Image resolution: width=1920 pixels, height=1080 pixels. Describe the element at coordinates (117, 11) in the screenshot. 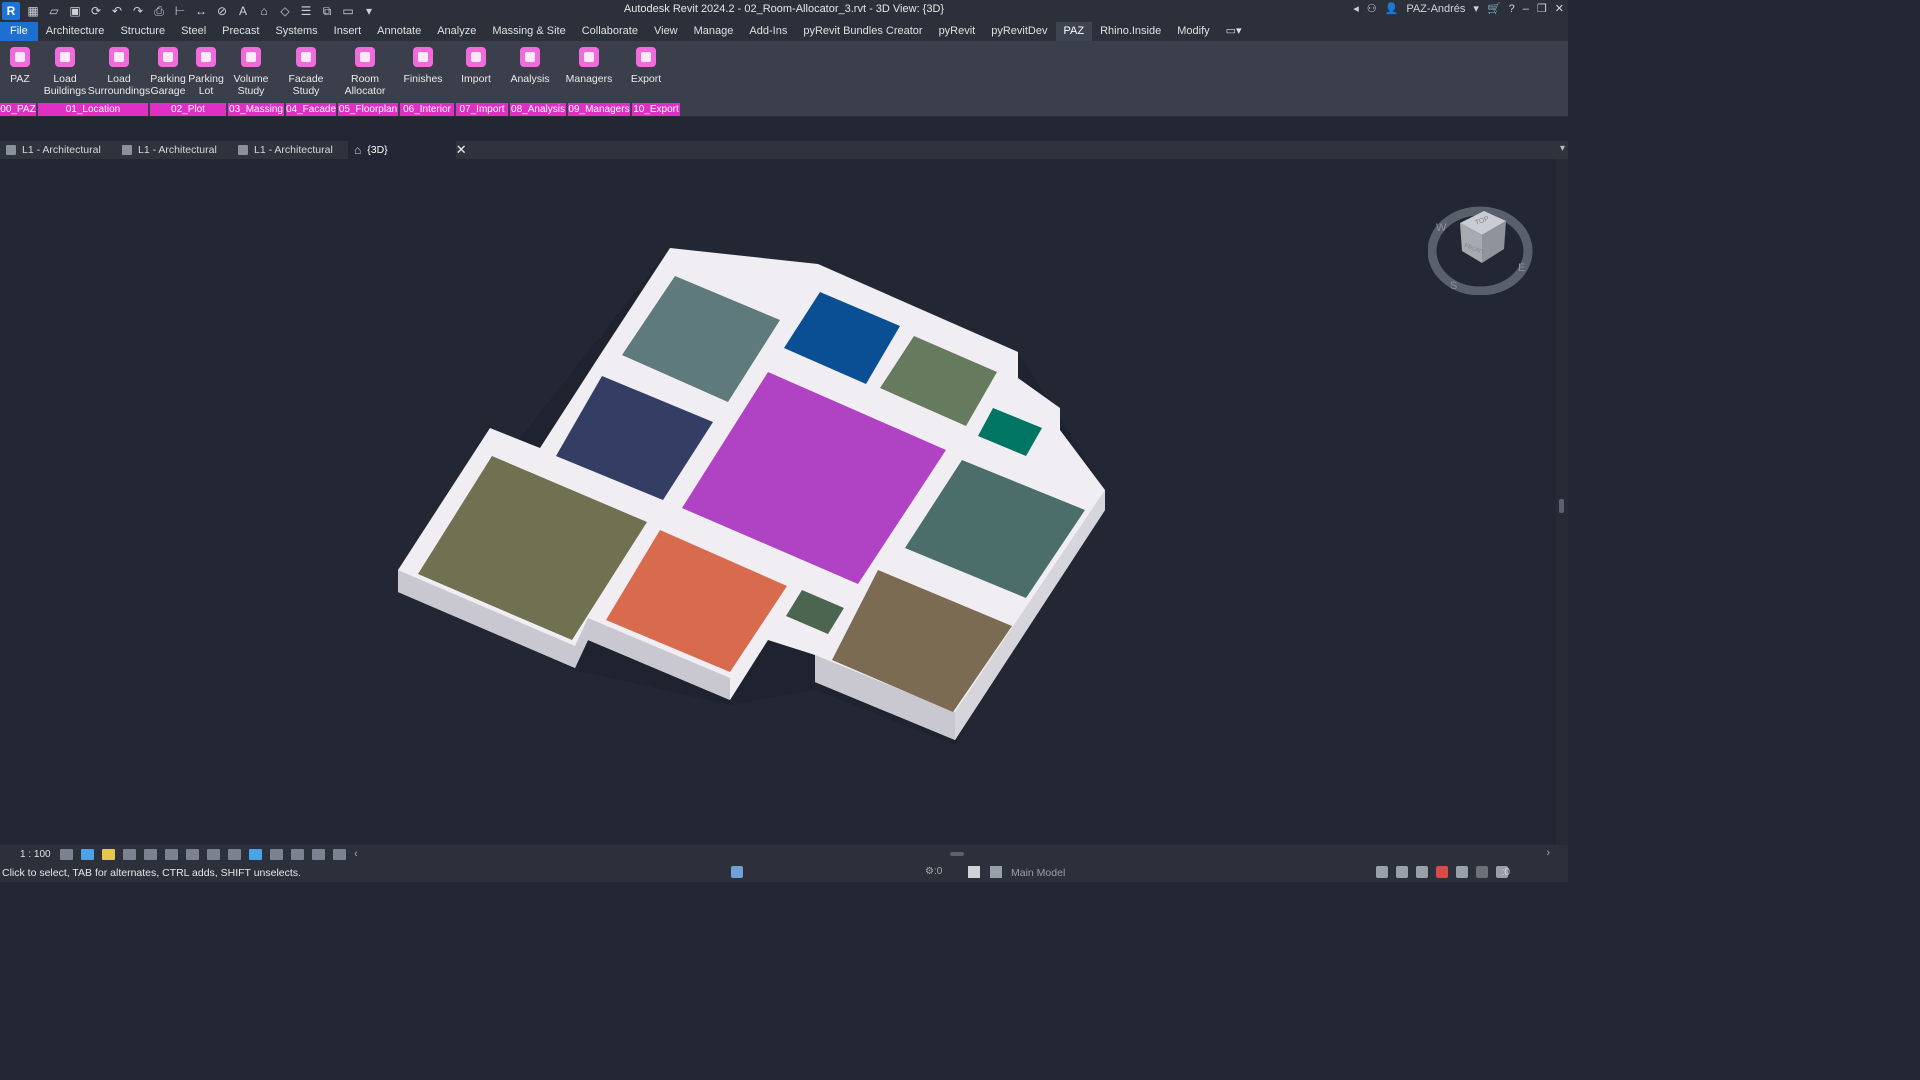

I see `undo-icon: ↶` at that location.